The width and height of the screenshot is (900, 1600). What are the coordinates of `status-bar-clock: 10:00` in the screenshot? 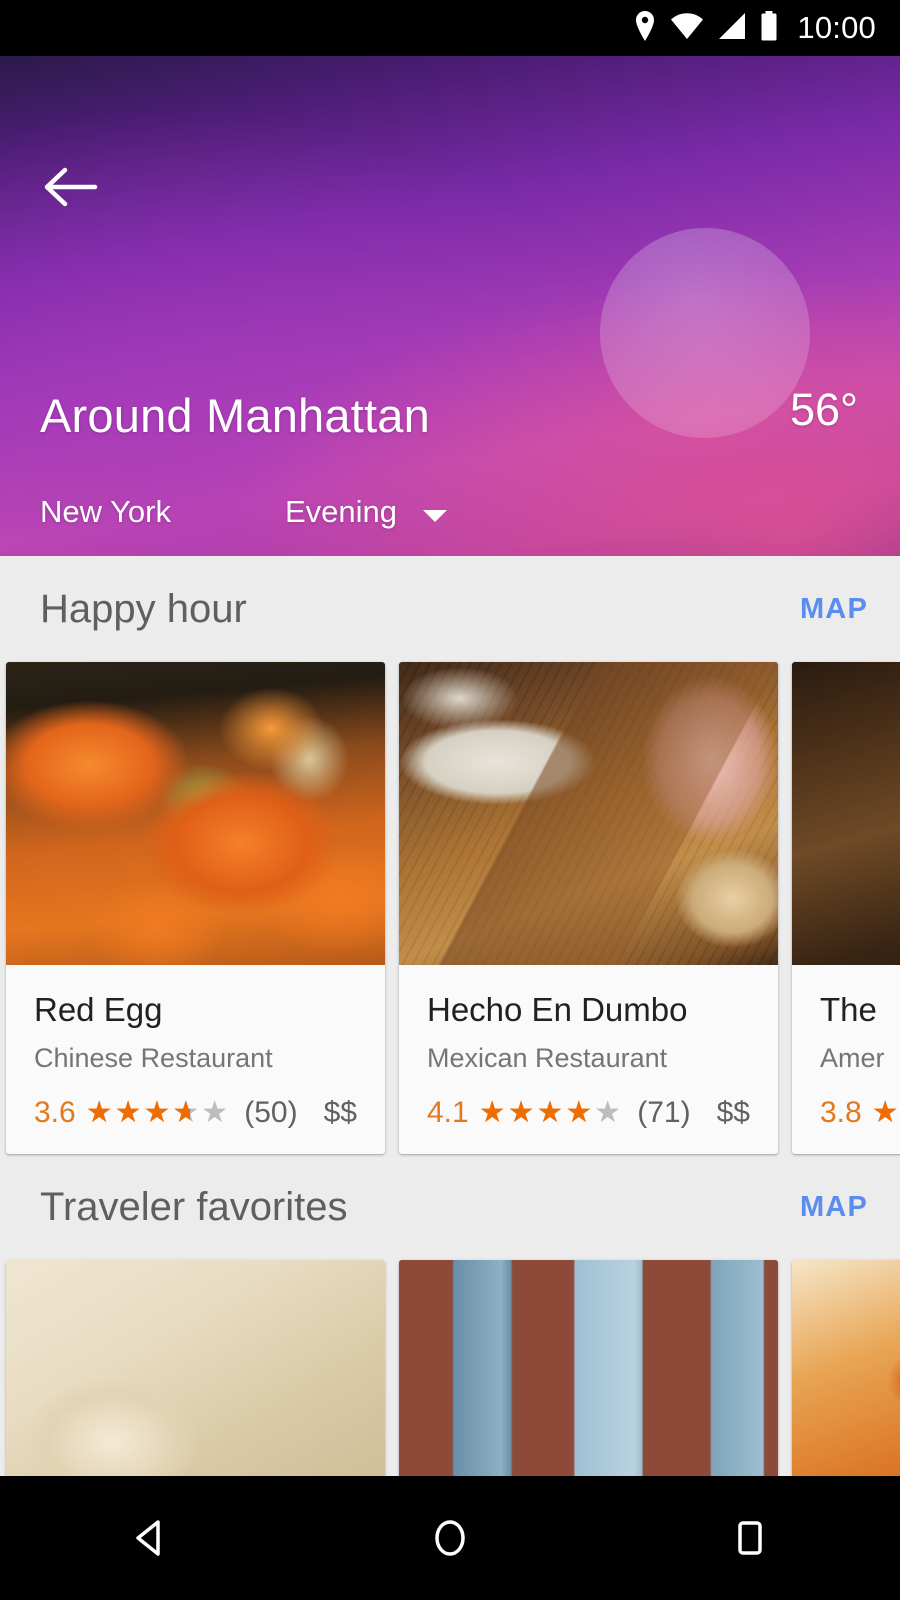 It's located at (836, 27).